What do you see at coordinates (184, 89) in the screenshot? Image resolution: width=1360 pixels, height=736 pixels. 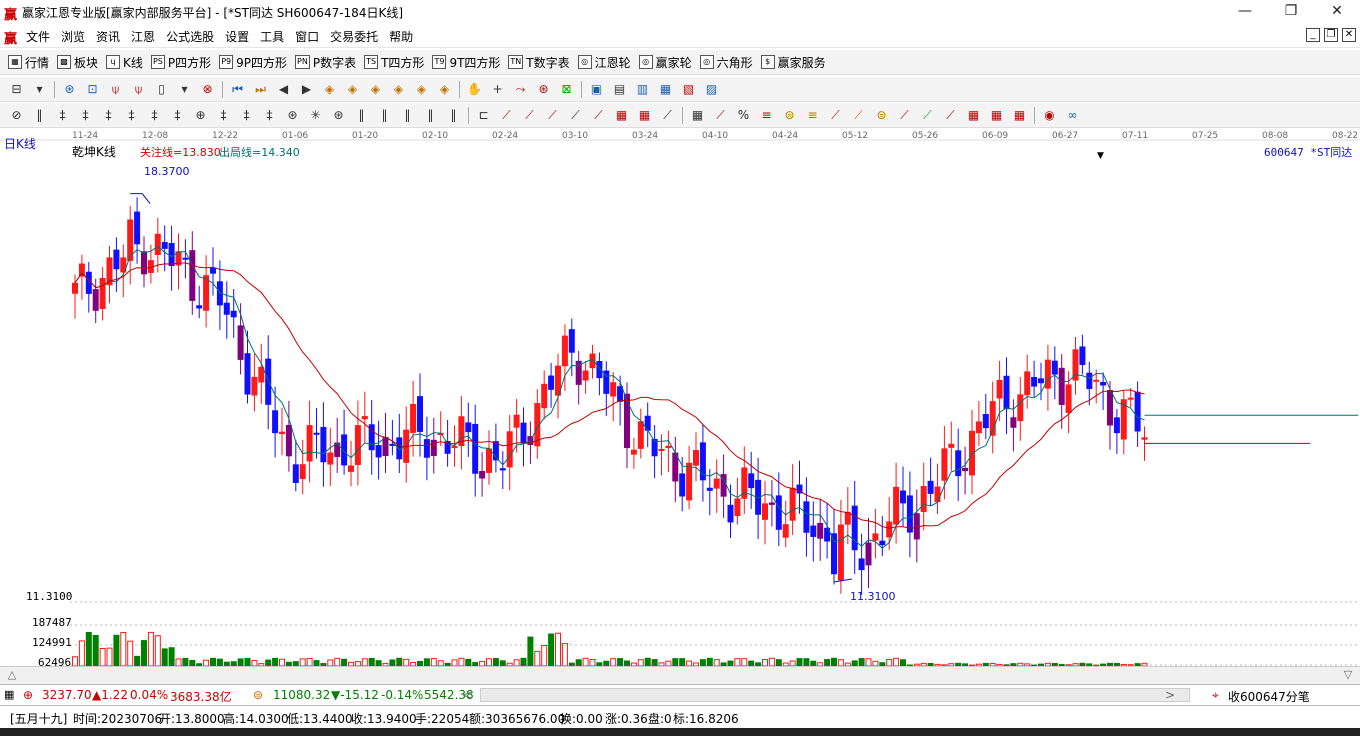 I see `tool-icon: ▾` at bounding box center [184, 89].